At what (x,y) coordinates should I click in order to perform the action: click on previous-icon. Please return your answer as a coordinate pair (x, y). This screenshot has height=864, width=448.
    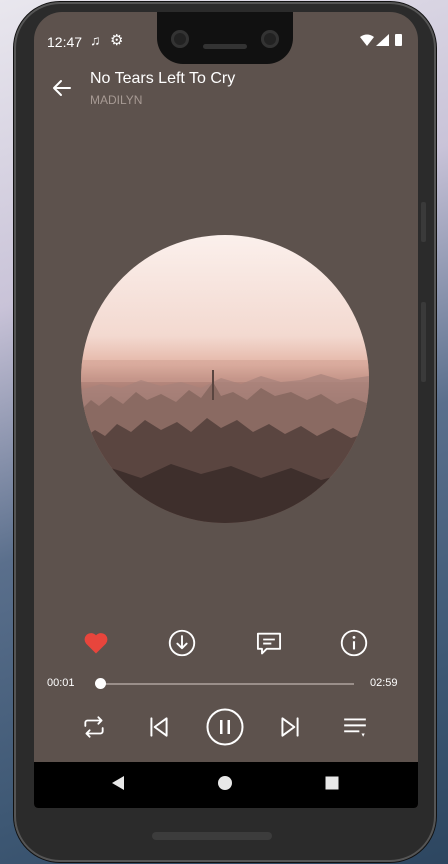
    Looking at the image, I should click on (159, 727).